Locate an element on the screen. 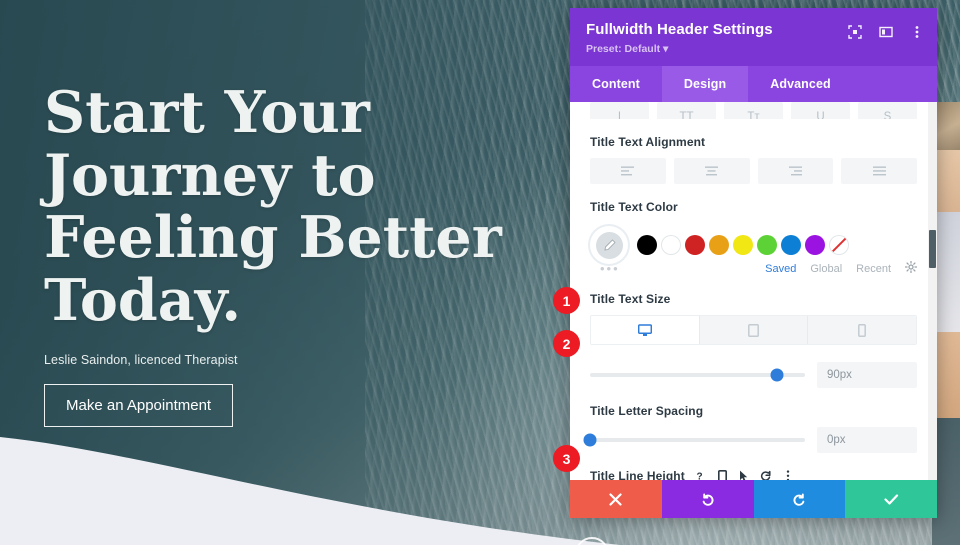  responsive-icon is located at coordinates (722, 475).